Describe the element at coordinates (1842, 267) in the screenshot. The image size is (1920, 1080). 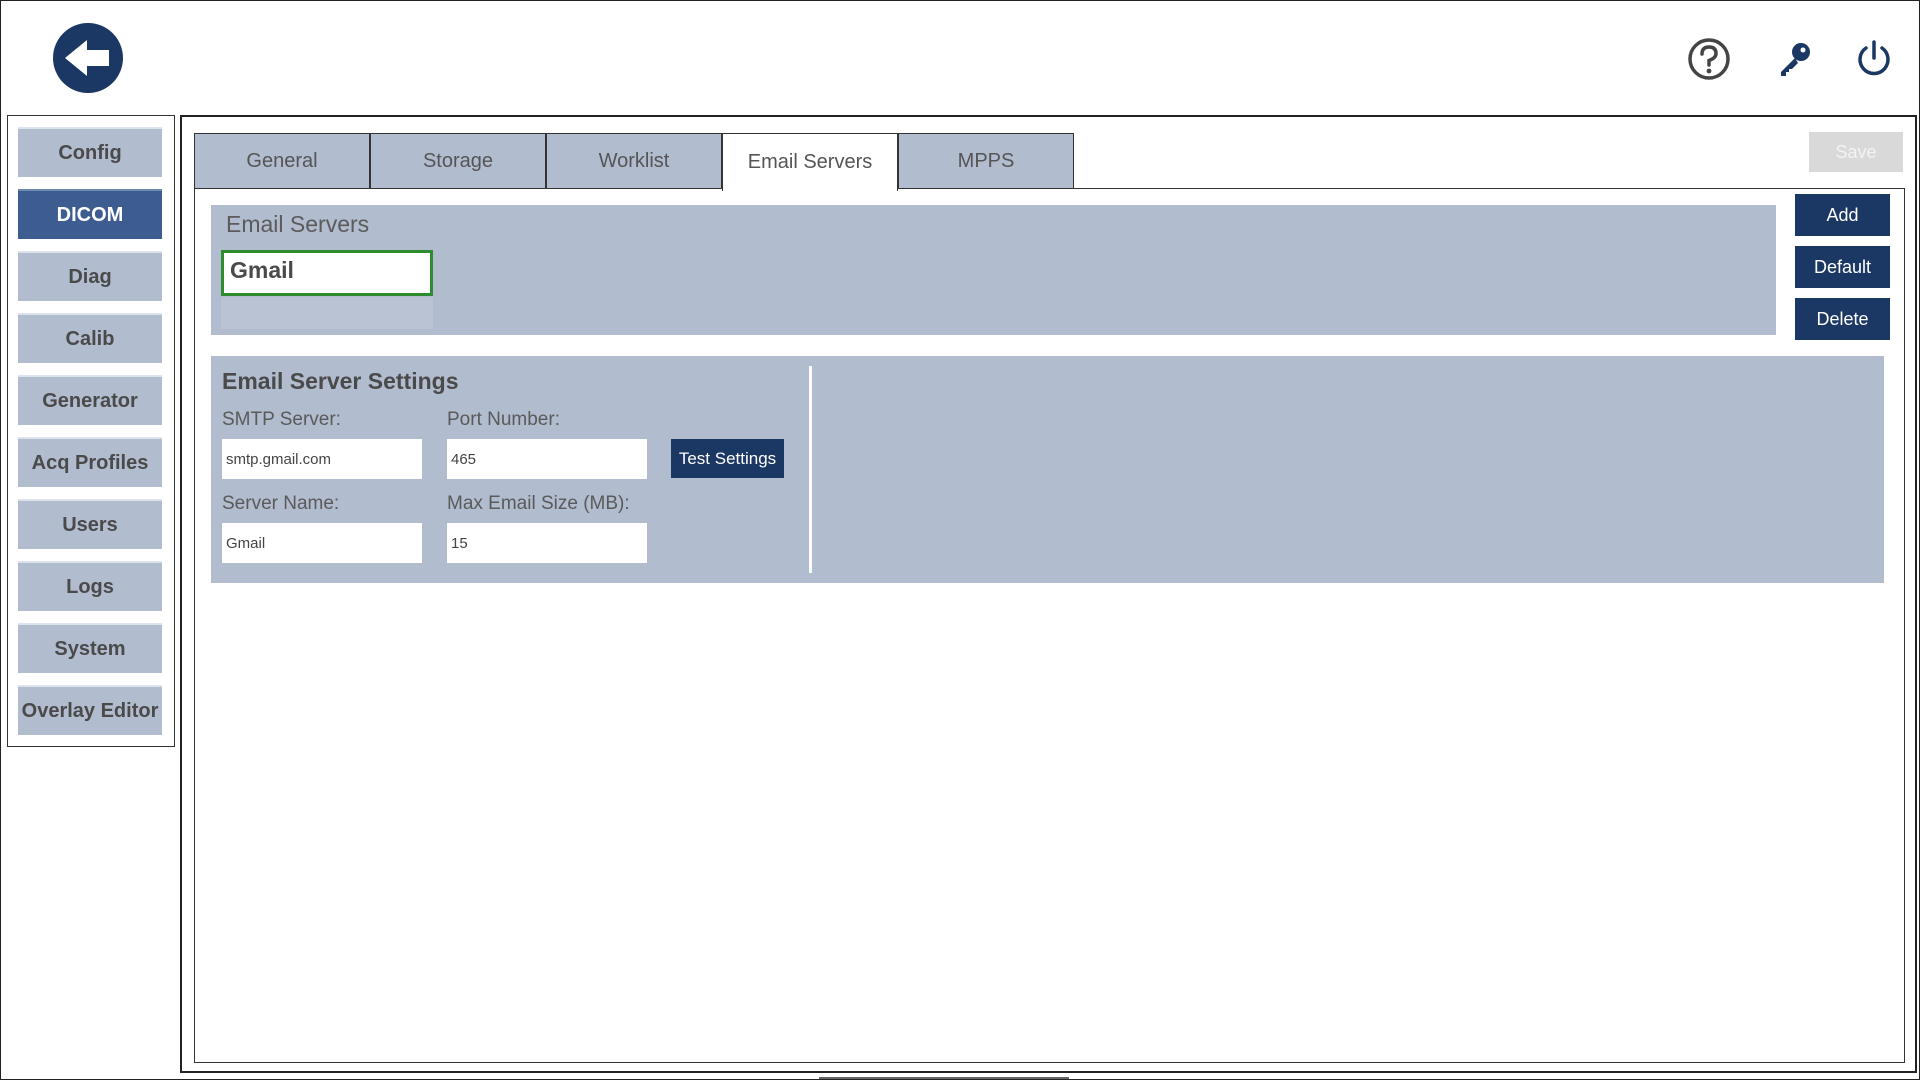
I see `default-button: Default` at that location.